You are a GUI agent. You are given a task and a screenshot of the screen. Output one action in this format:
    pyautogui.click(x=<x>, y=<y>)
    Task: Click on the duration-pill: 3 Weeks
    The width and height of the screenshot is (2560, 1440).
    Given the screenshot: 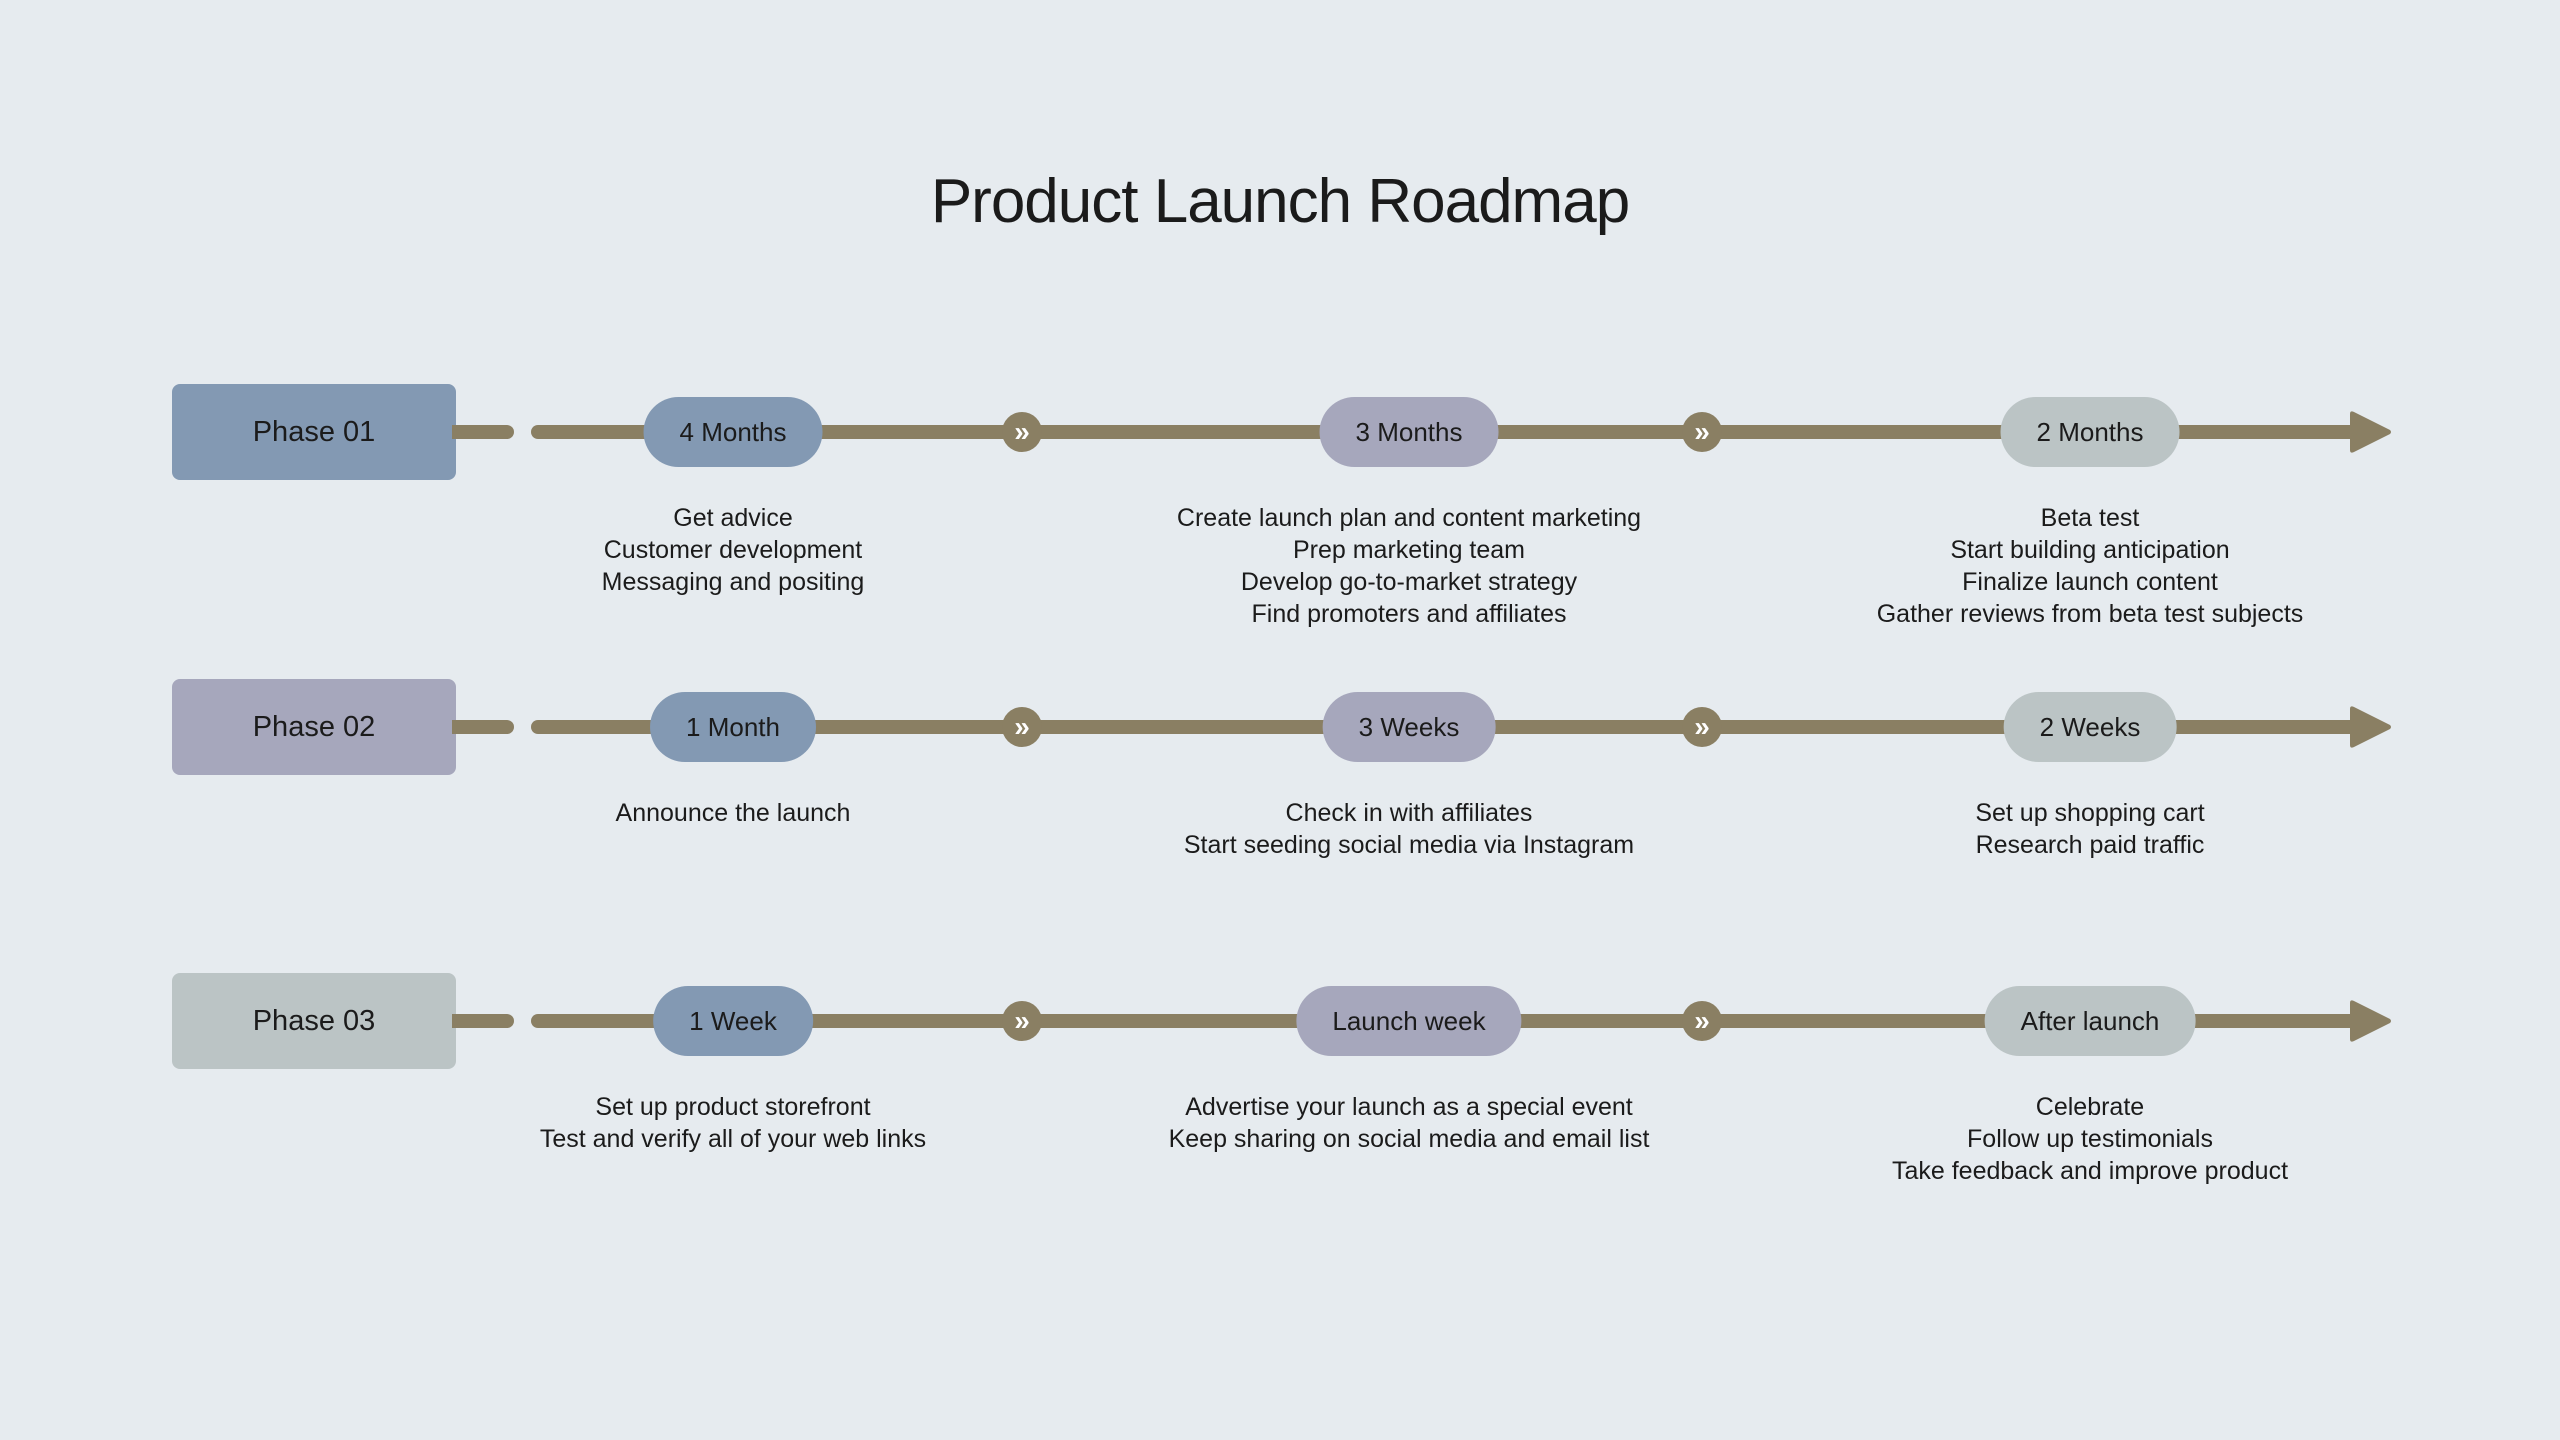 What is the action you would take?
    pyautogui.click(x=1409, y=727)
    